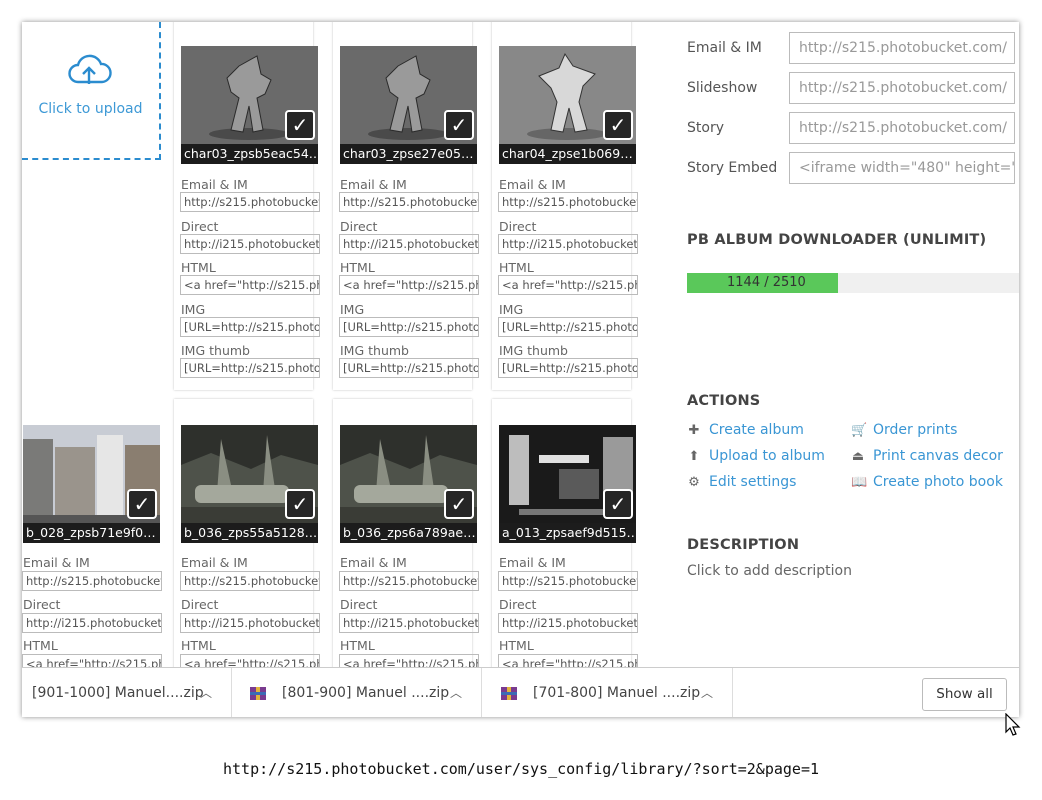 The width and height of the screenshot is (1042, 800). I want to click on share-email-label: Email & IM, so click(724, 48).